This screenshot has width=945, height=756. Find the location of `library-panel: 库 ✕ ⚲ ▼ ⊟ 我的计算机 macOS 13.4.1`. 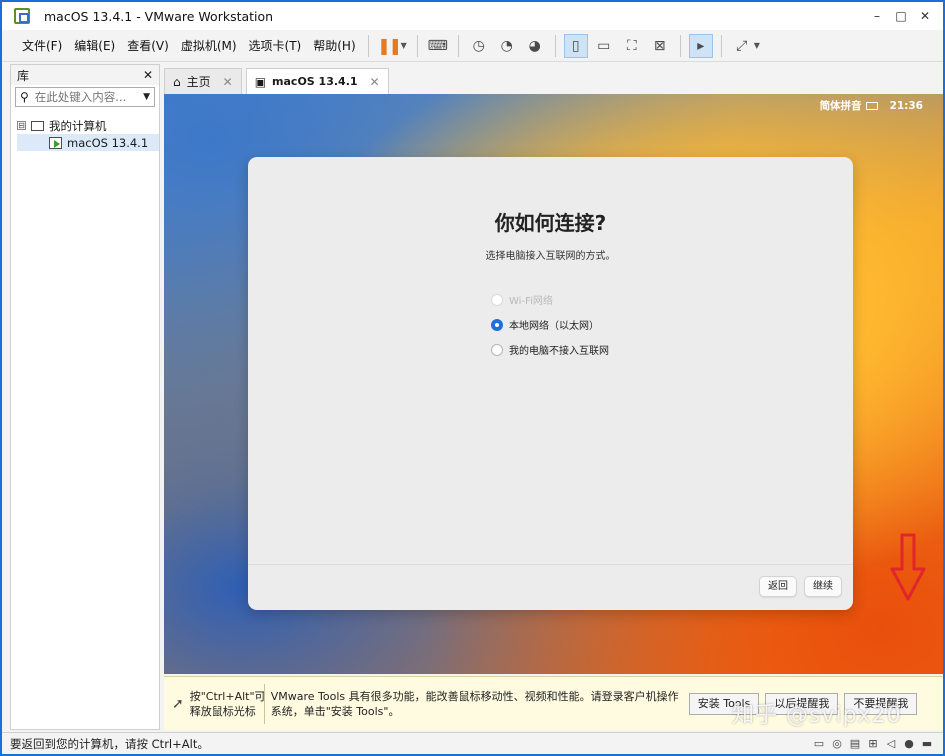

library-panel: 库 ✕ ⚲ ▼ ⊟ 我的计算机 macOS 13.4.1 is located at coordinates (85, 397).